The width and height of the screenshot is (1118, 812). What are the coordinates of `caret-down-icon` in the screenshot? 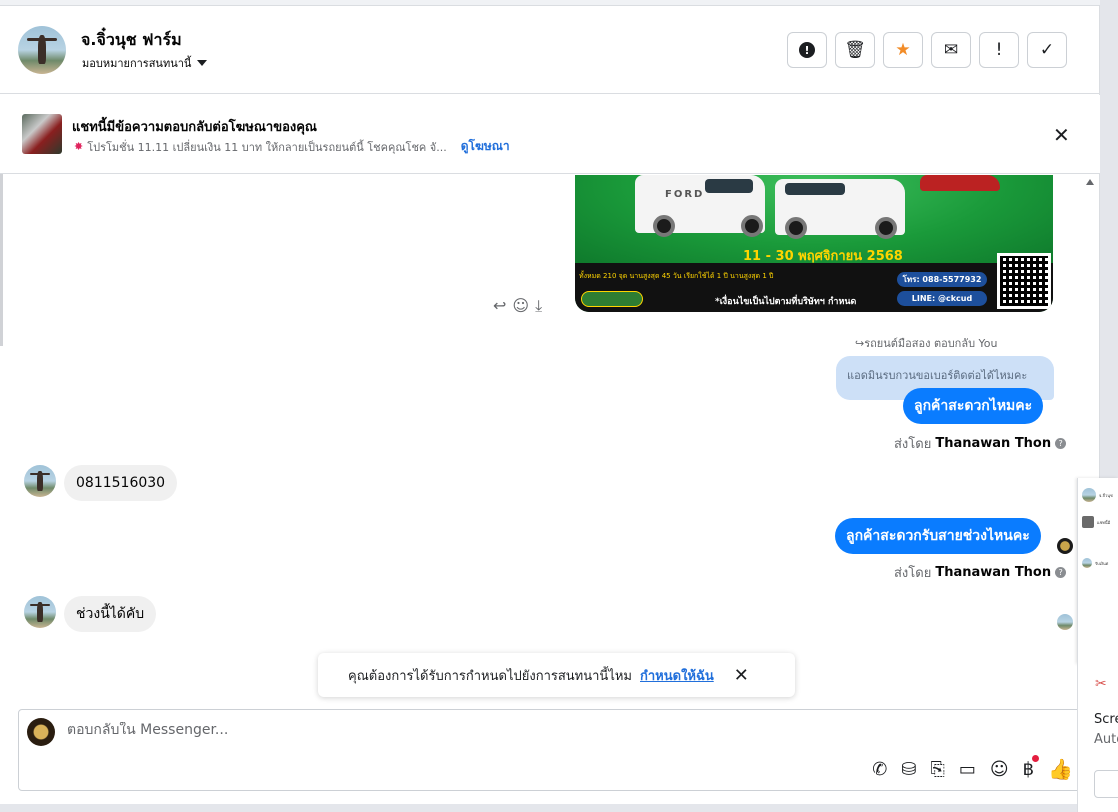 It's located at (202, 63).